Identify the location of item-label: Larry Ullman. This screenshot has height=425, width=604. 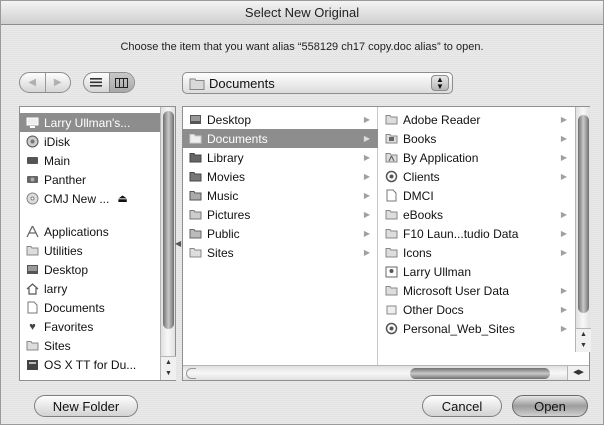
(437, 271).